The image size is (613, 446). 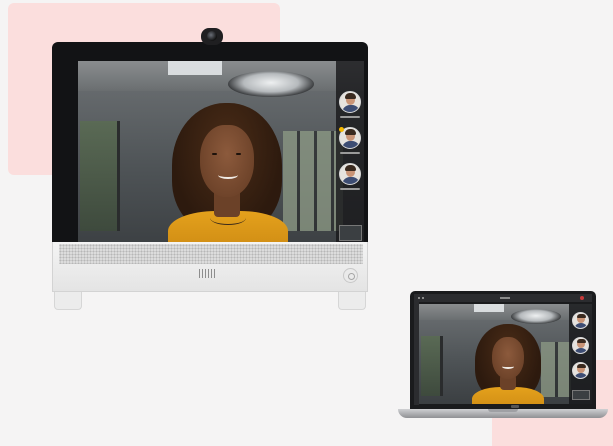 What do you see at coordinates (208, 273) in the screenshot?
I see `device-logo-icon` at bounding box center [208, 273].